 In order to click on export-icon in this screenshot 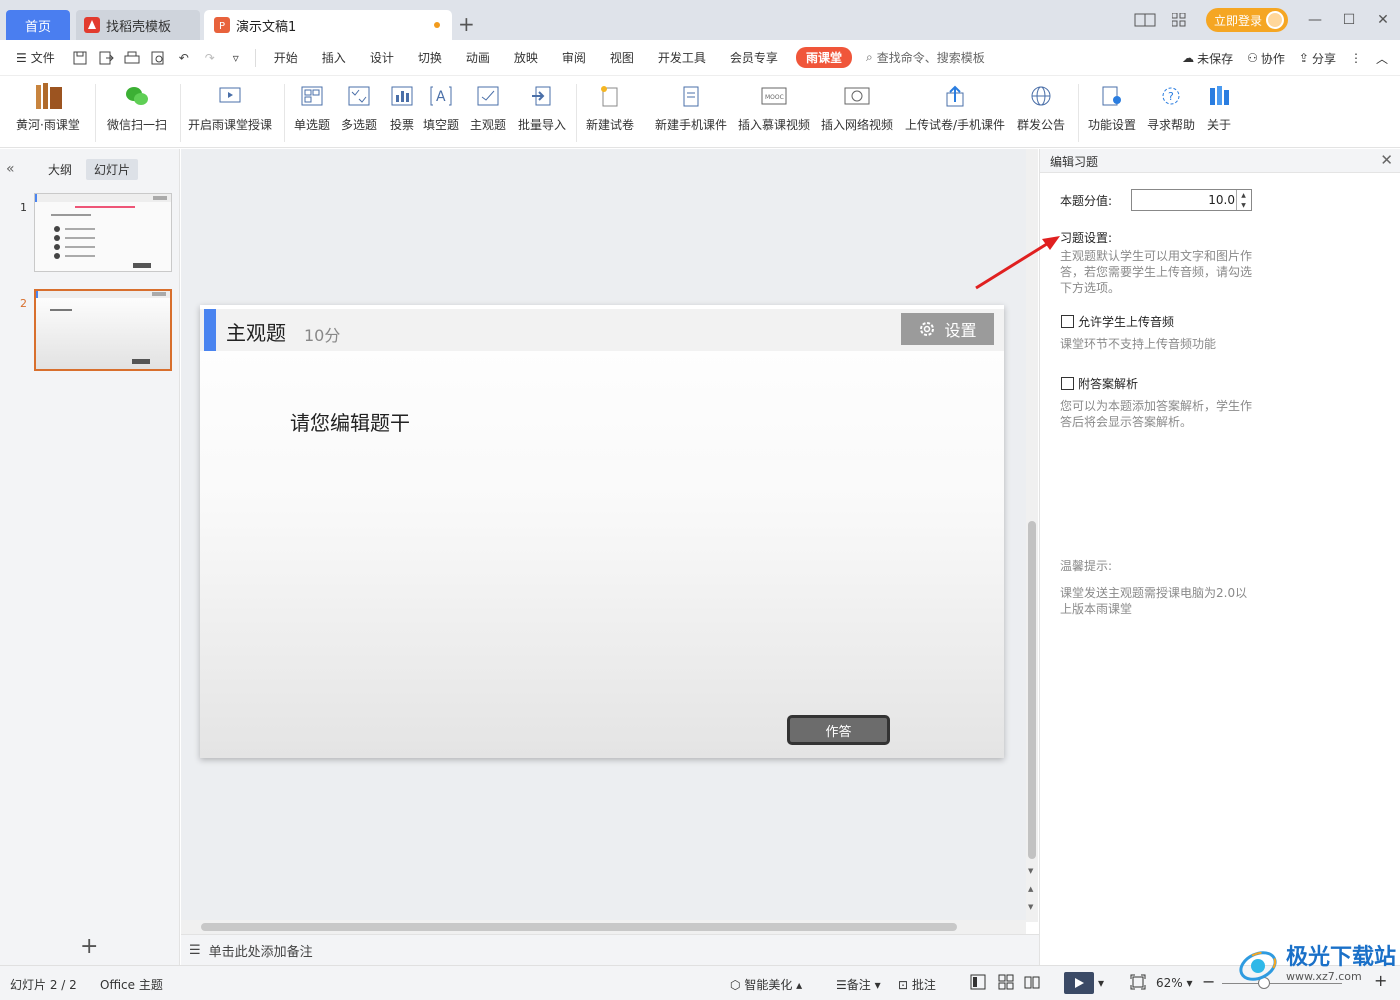, I will do `click(106, 58)`.